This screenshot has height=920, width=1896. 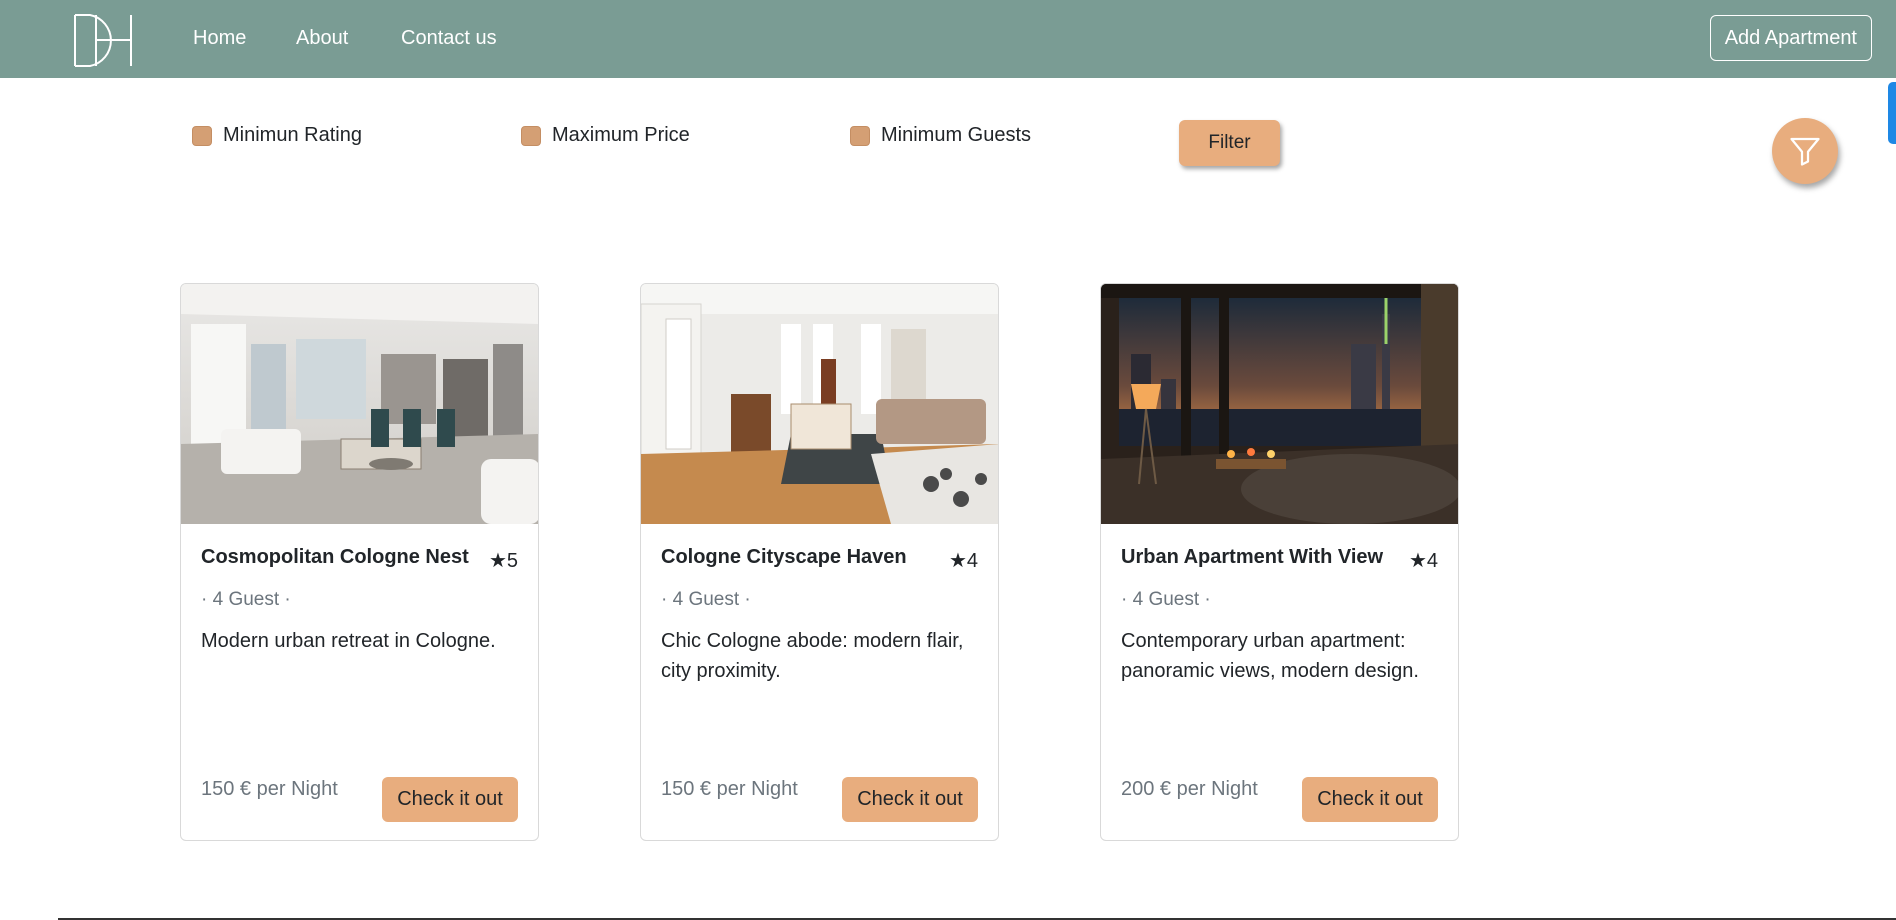 What do you see at coordinates (1790, 38) in the screenshot?
I see `add-apartment-button: Add Apartment` at bounding box center [1790, 38].